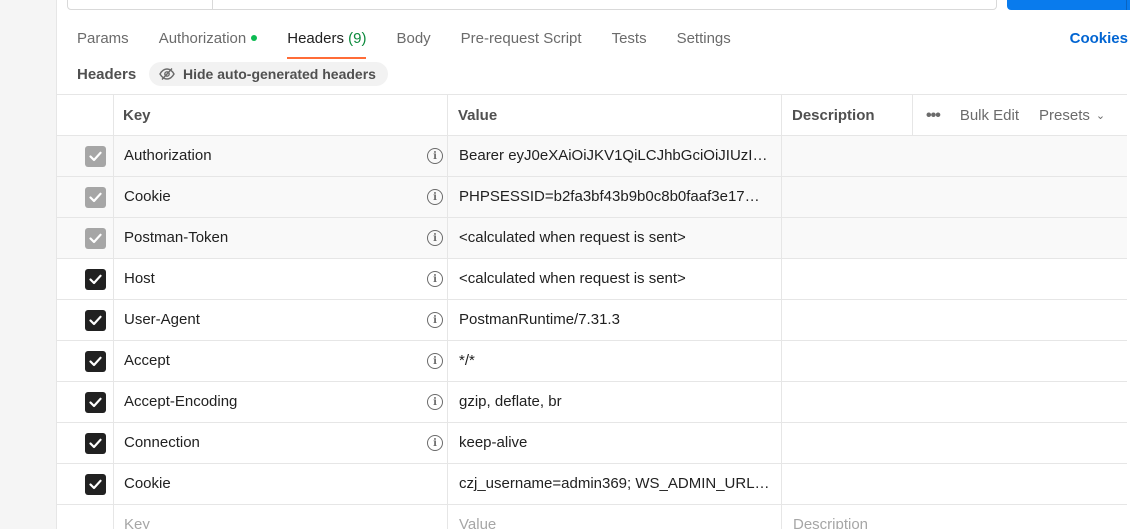 The height and width of the screenshot is (529, 1130). I want to click on value-input: Value, so click(617, 522).